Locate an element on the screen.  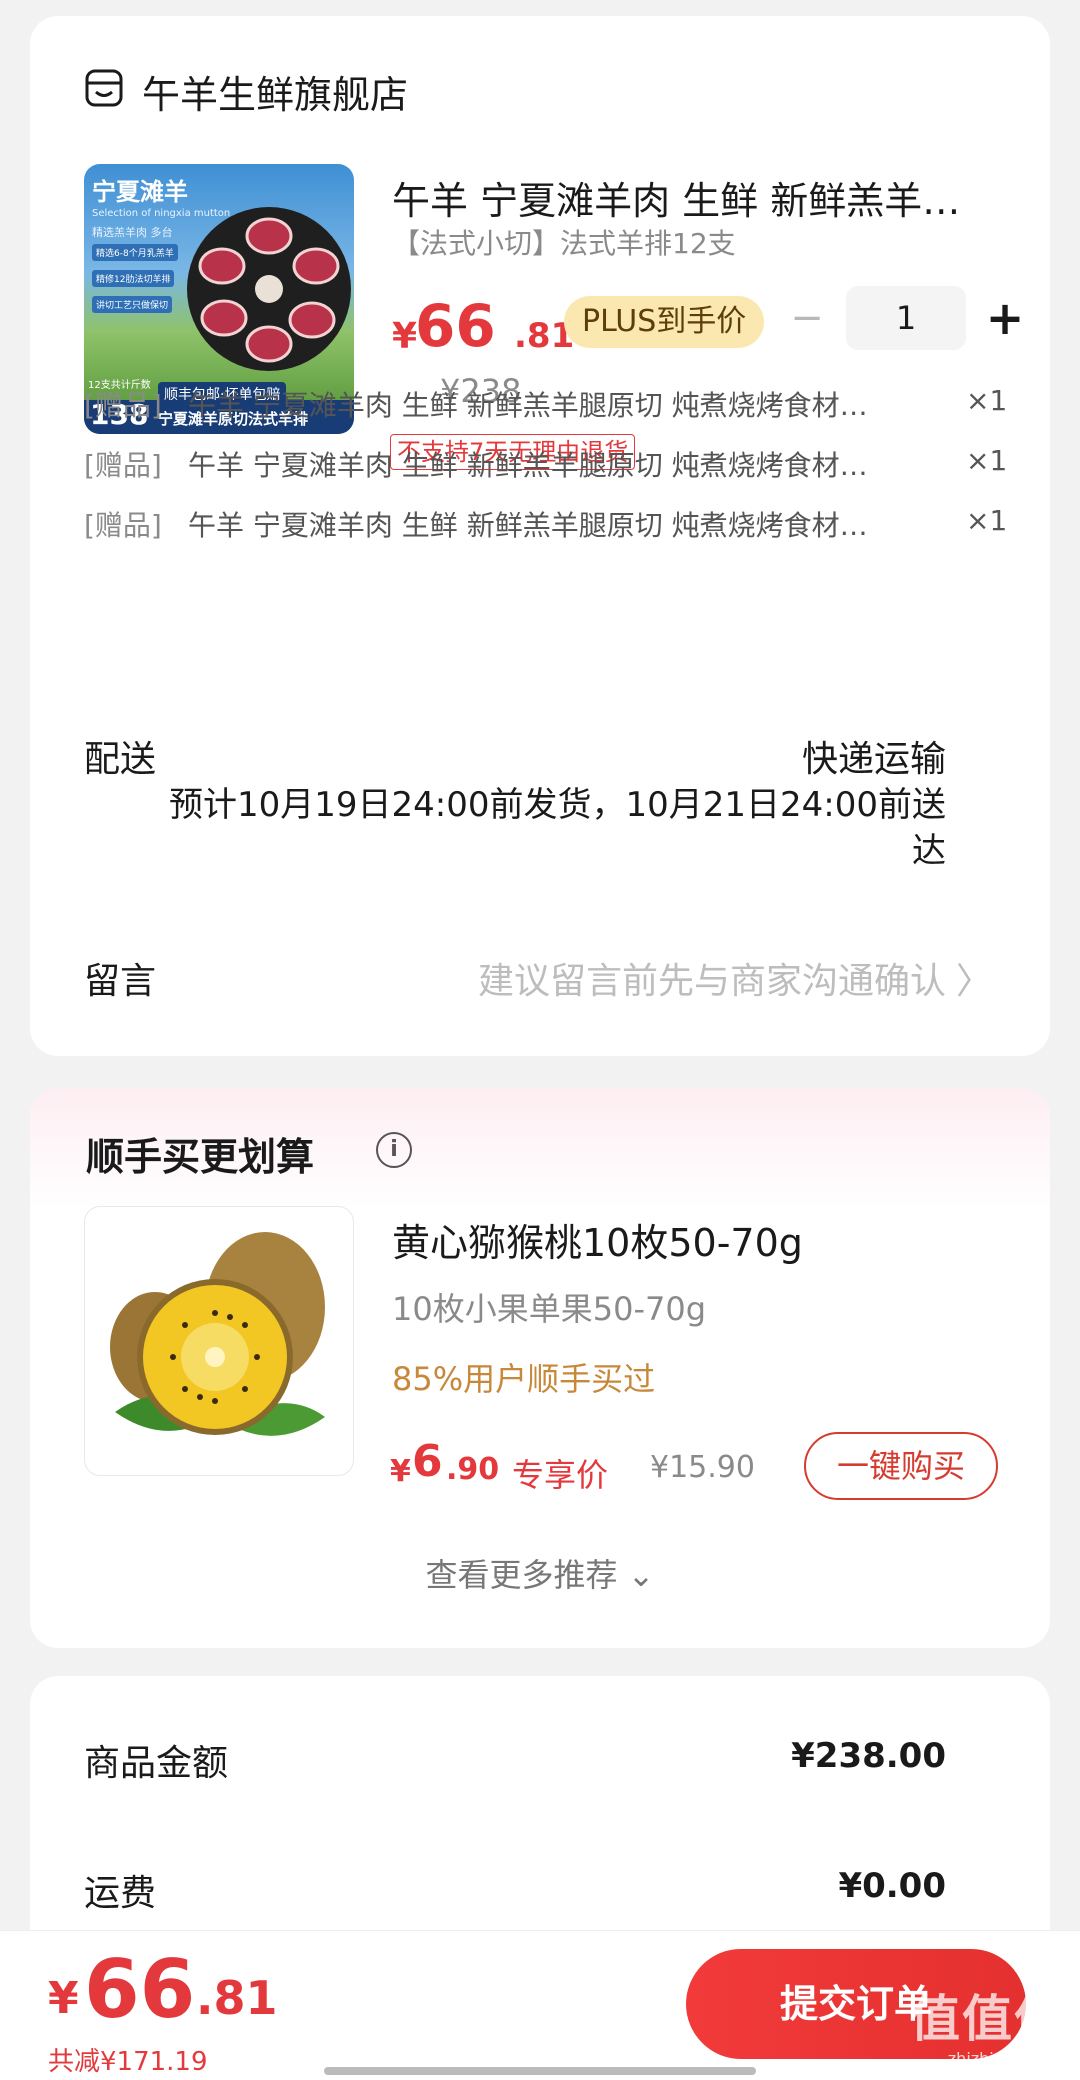
delivery-method: 快递运输 is located at coordinates (874, 756).